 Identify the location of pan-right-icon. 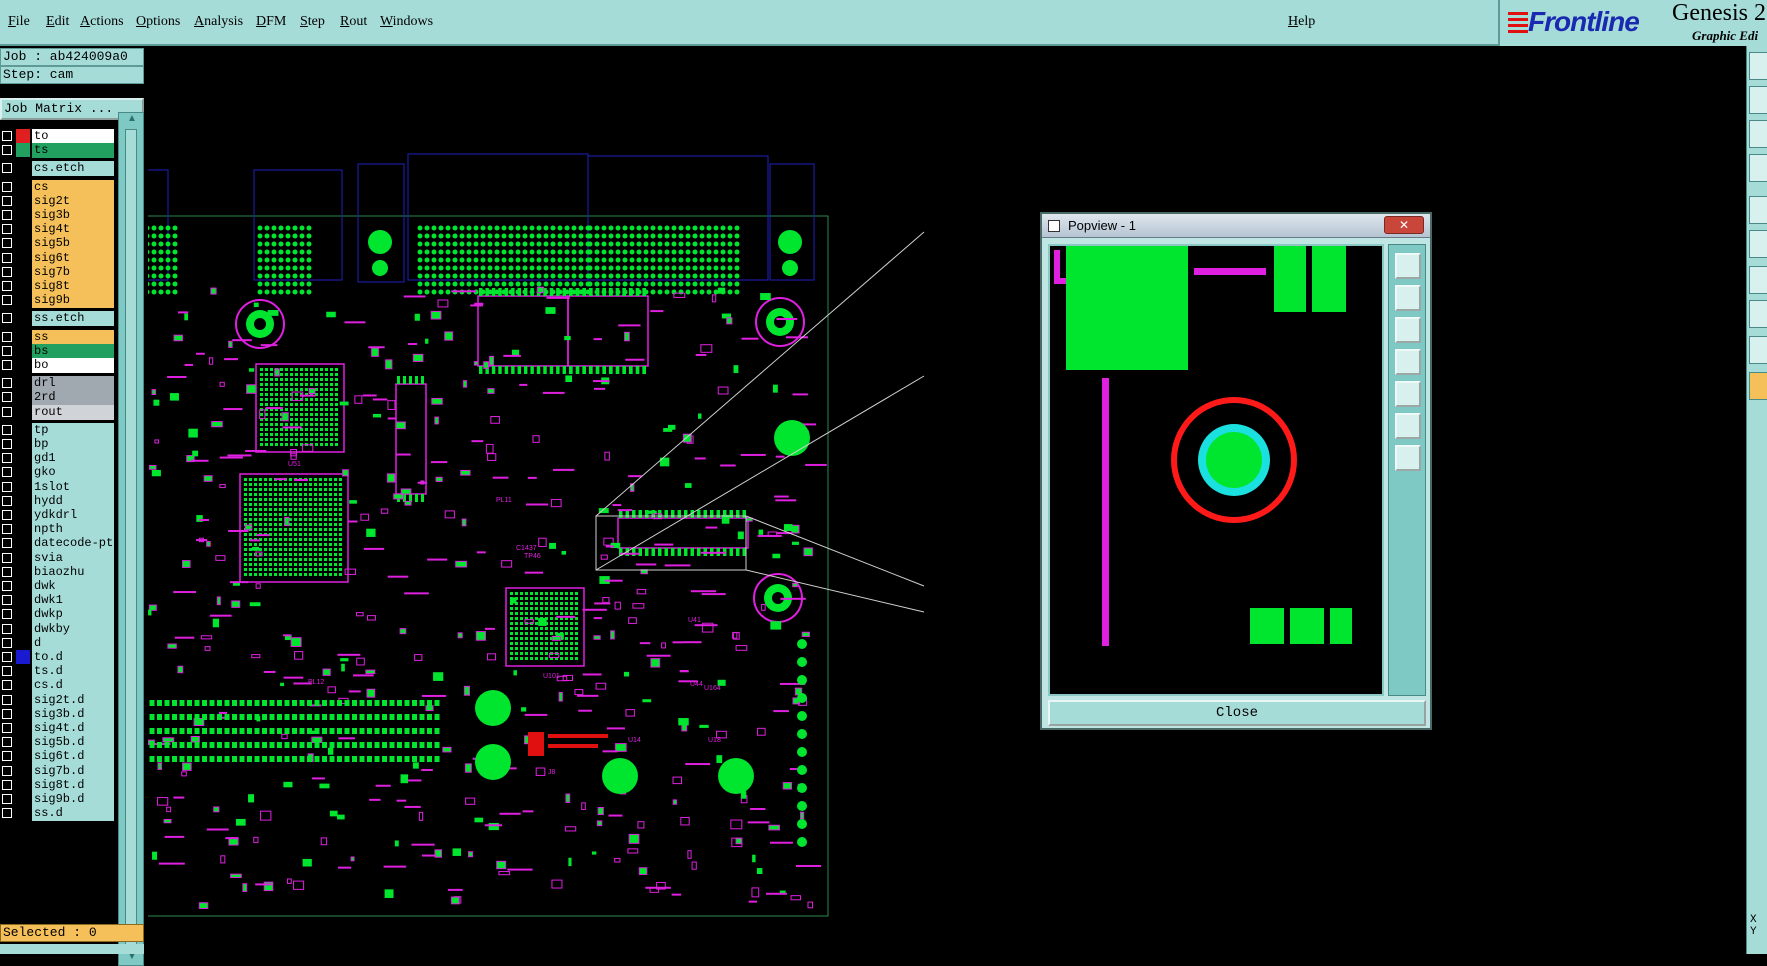
(1408, 394).